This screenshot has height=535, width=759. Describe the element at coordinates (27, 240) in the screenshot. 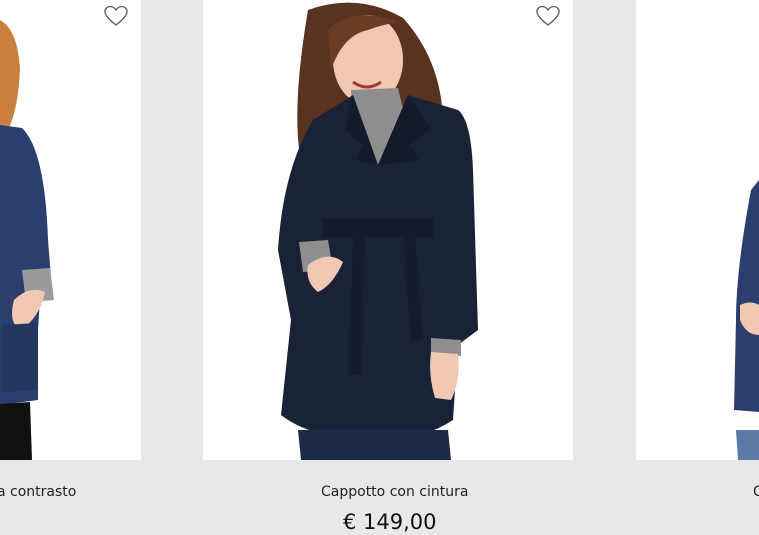

I see `model-illustration-left` at that location.